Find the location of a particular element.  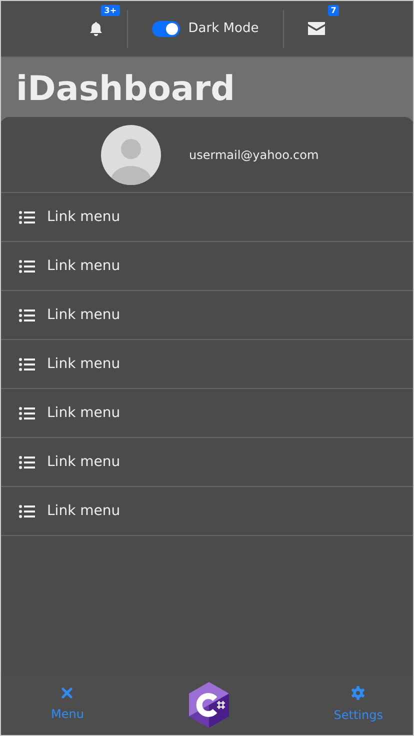

close-icon is located at coordinates (67, 692).